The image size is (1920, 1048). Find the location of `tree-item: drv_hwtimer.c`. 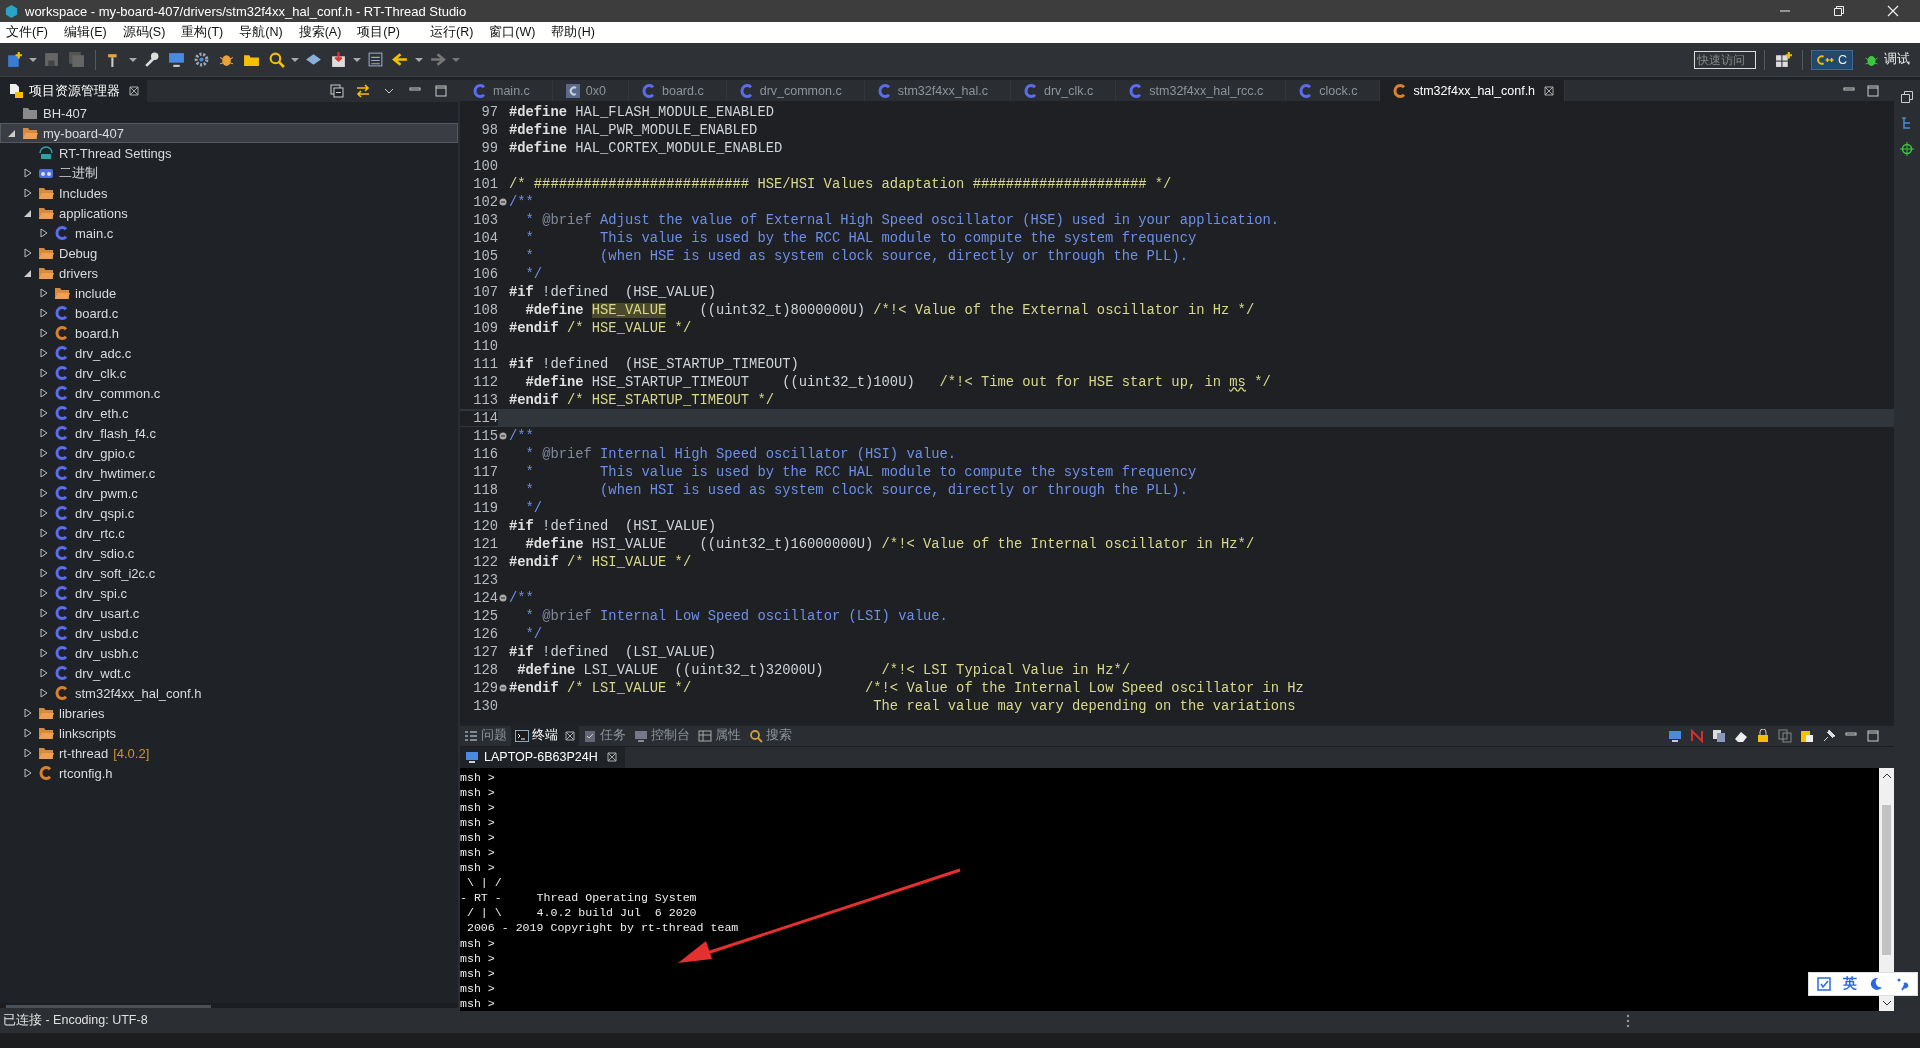

tree-item: drv_hwtimer.c is located at coordinates (229, 473).